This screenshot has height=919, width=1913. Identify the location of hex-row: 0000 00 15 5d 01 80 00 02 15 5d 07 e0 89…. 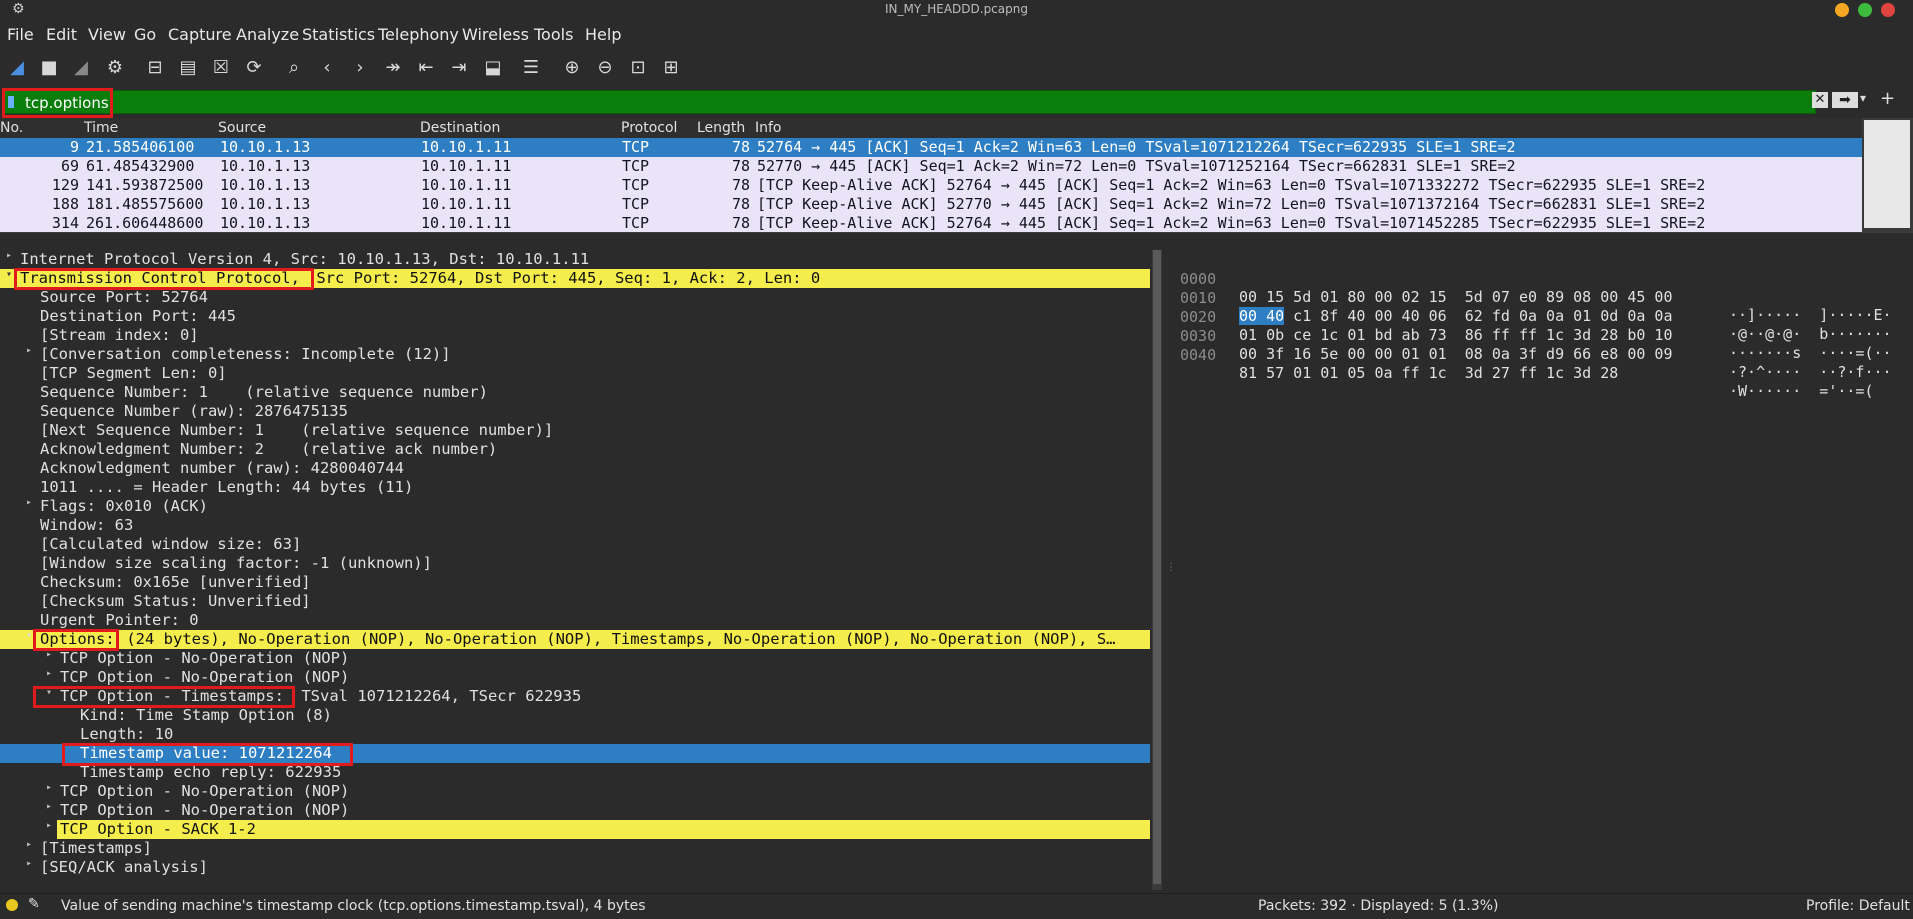
(1534, 288).